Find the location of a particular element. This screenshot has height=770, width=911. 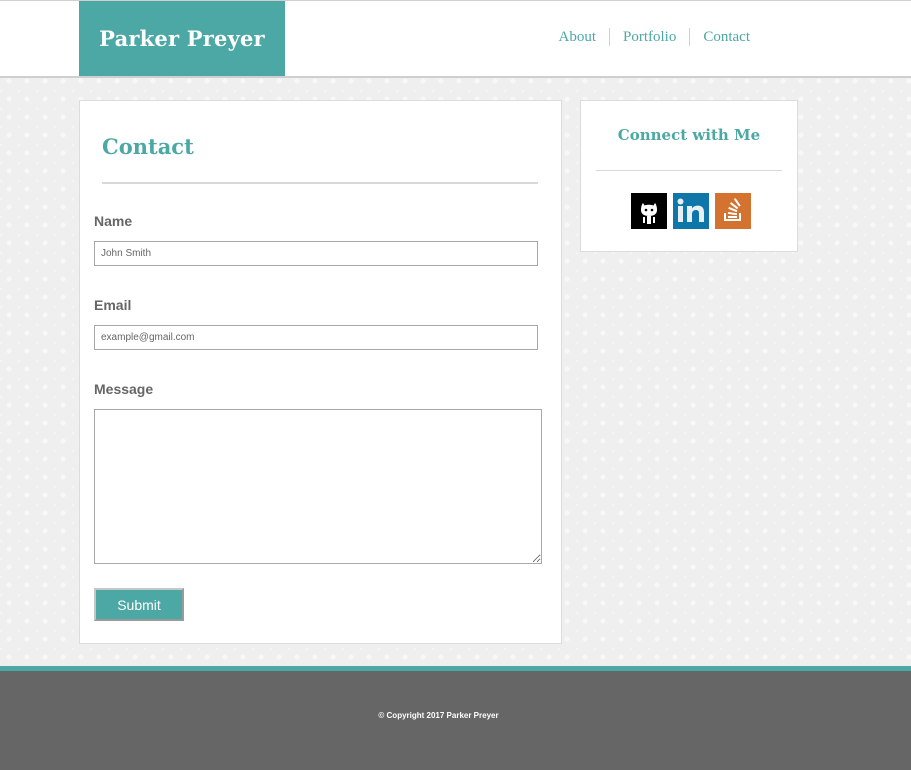

contact-title: Contact is located at coordinates (148, 146).